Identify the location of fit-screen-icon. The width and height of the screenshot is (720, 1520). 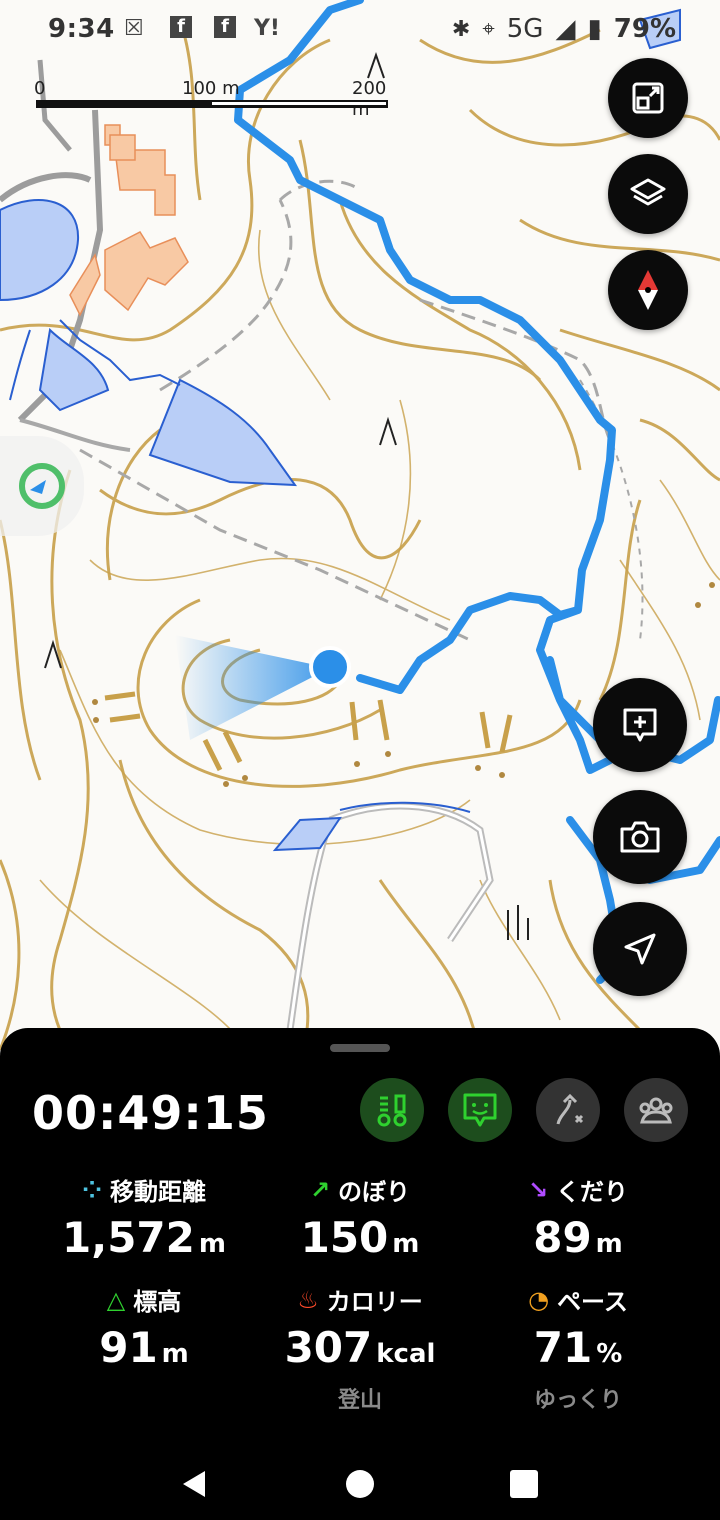
(648, 98).